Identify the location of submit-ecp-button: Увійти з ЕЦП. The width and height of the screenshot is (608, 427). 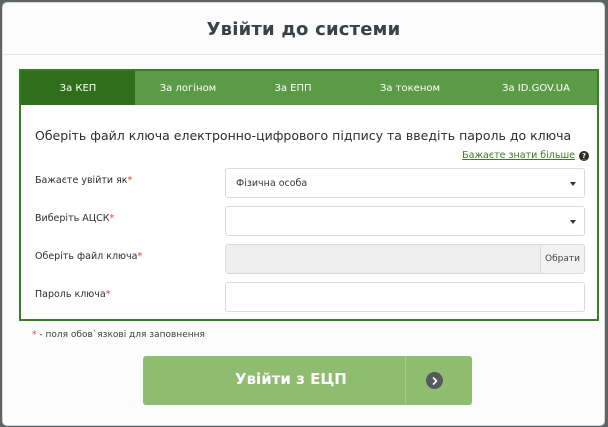
(307, 380).